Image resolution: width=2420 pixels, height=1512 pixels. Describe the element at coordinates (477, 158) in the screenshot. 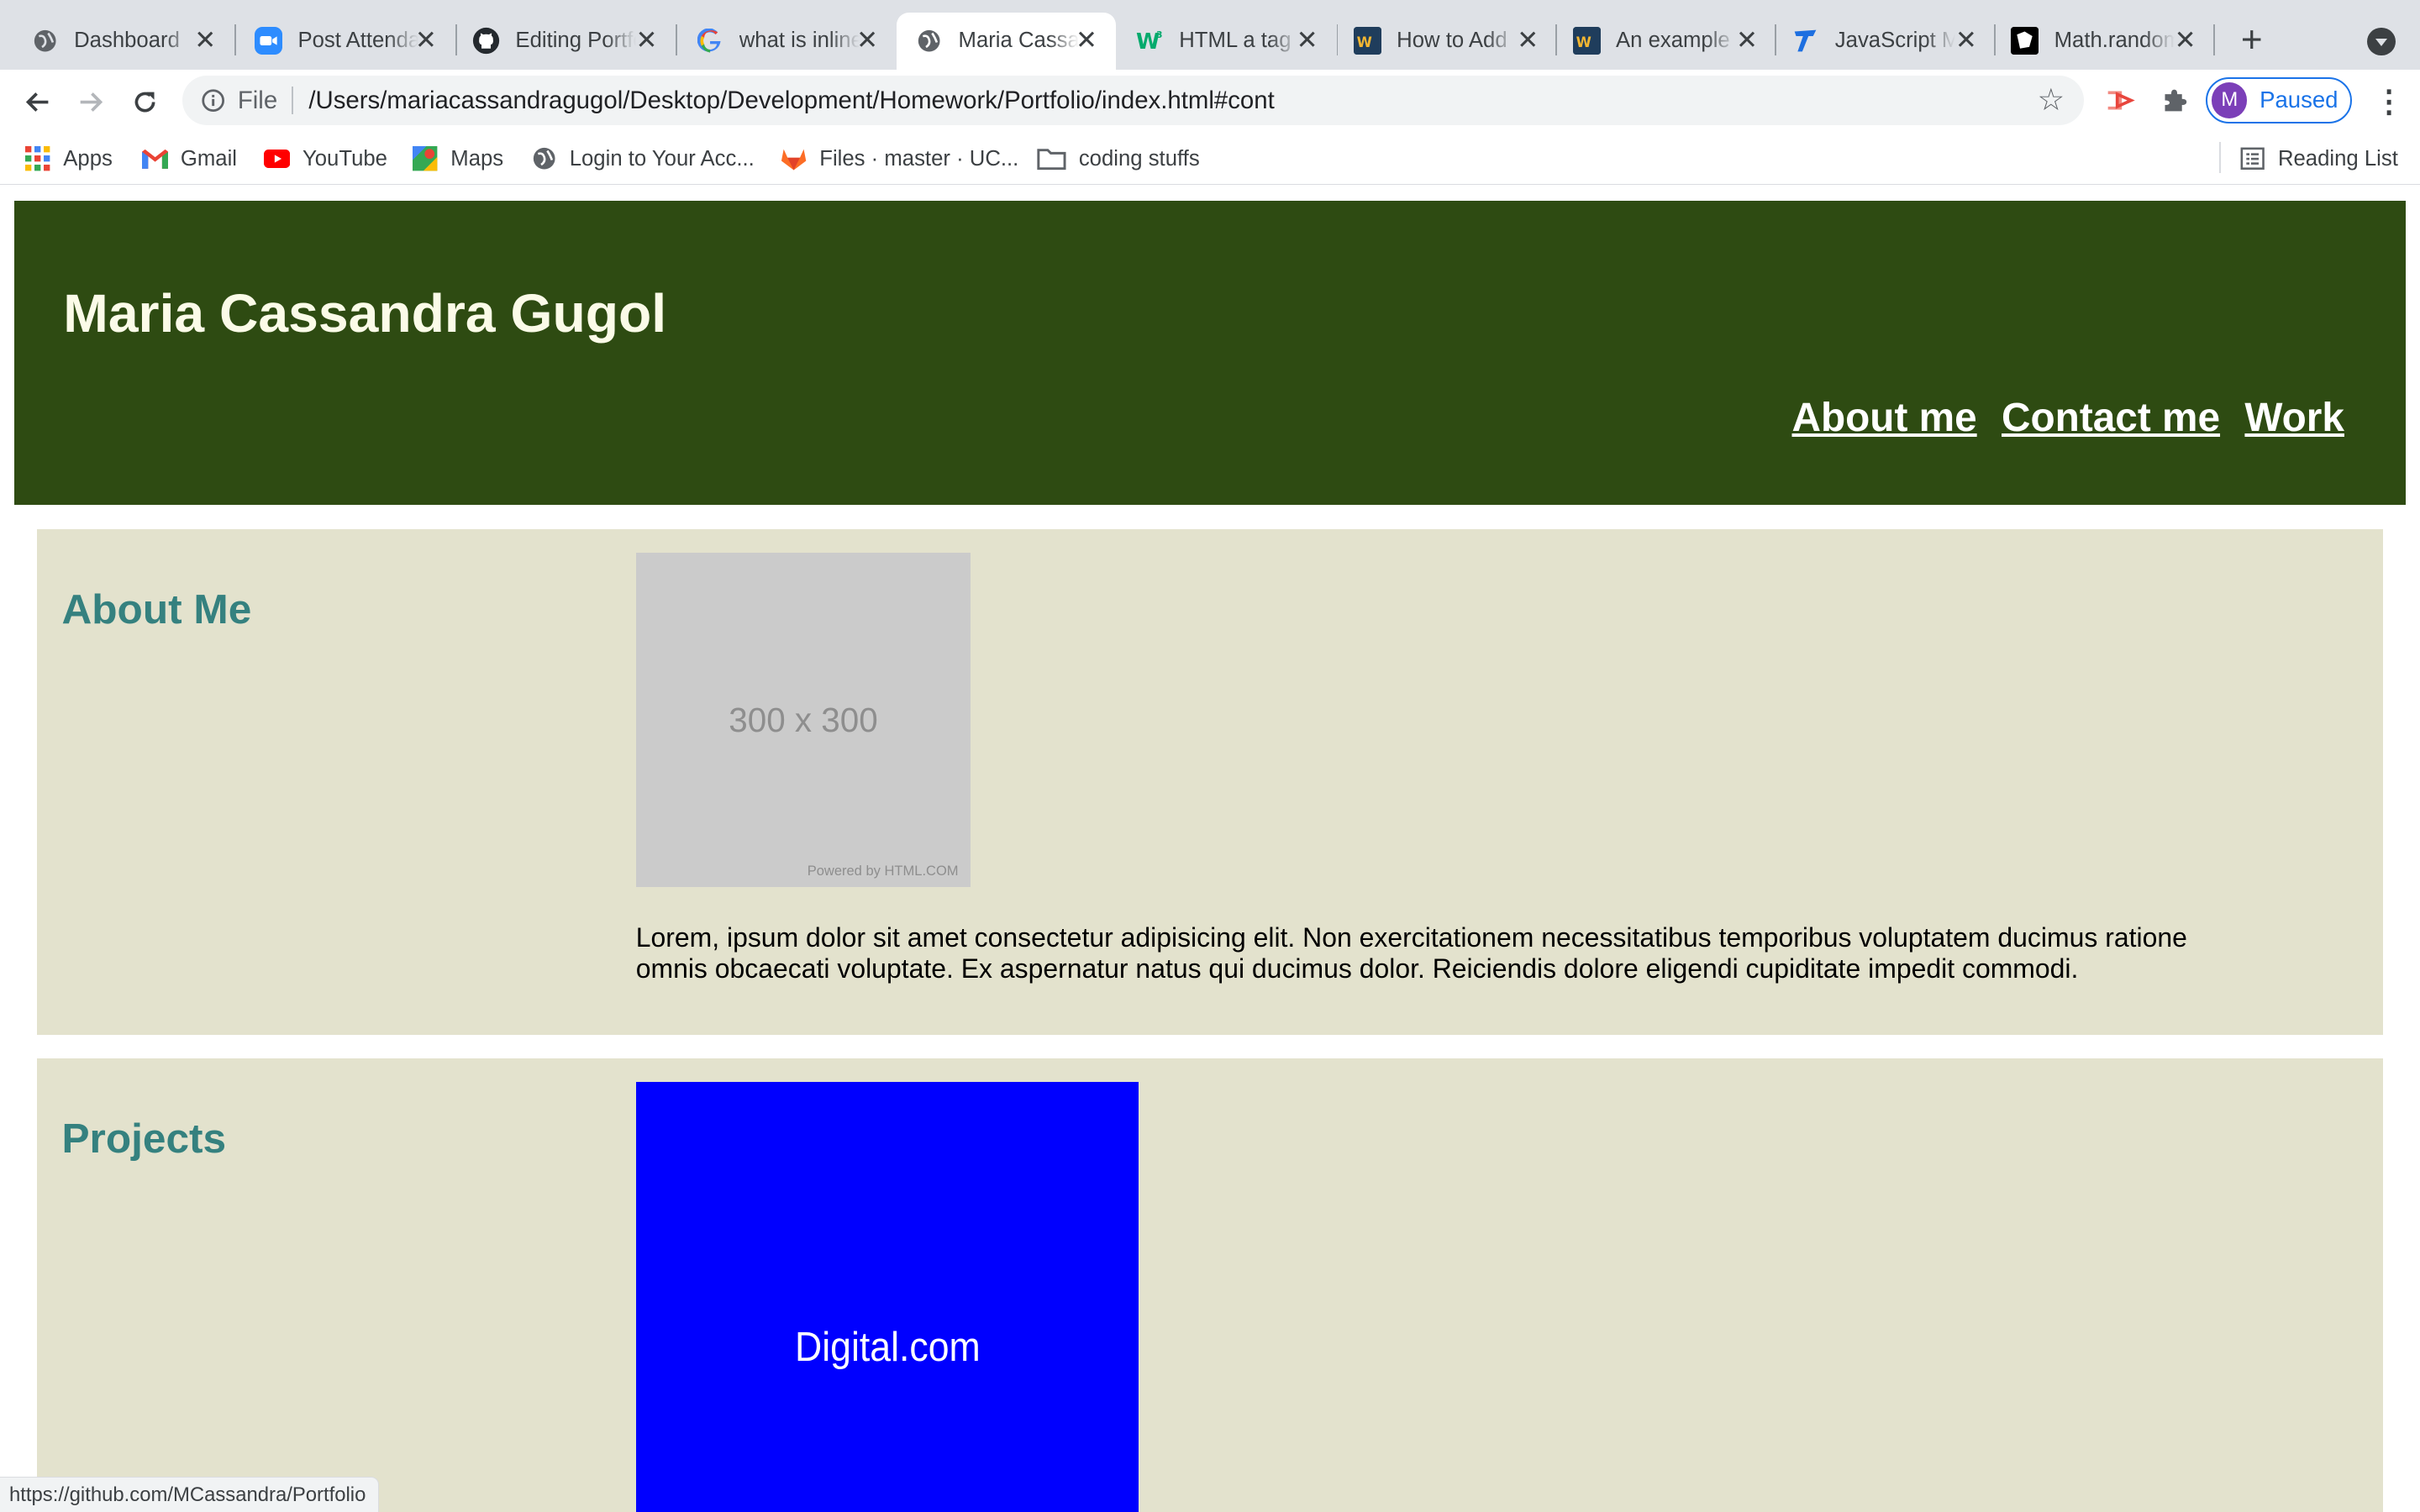

I see `bookmark-label: Maps` at that location.